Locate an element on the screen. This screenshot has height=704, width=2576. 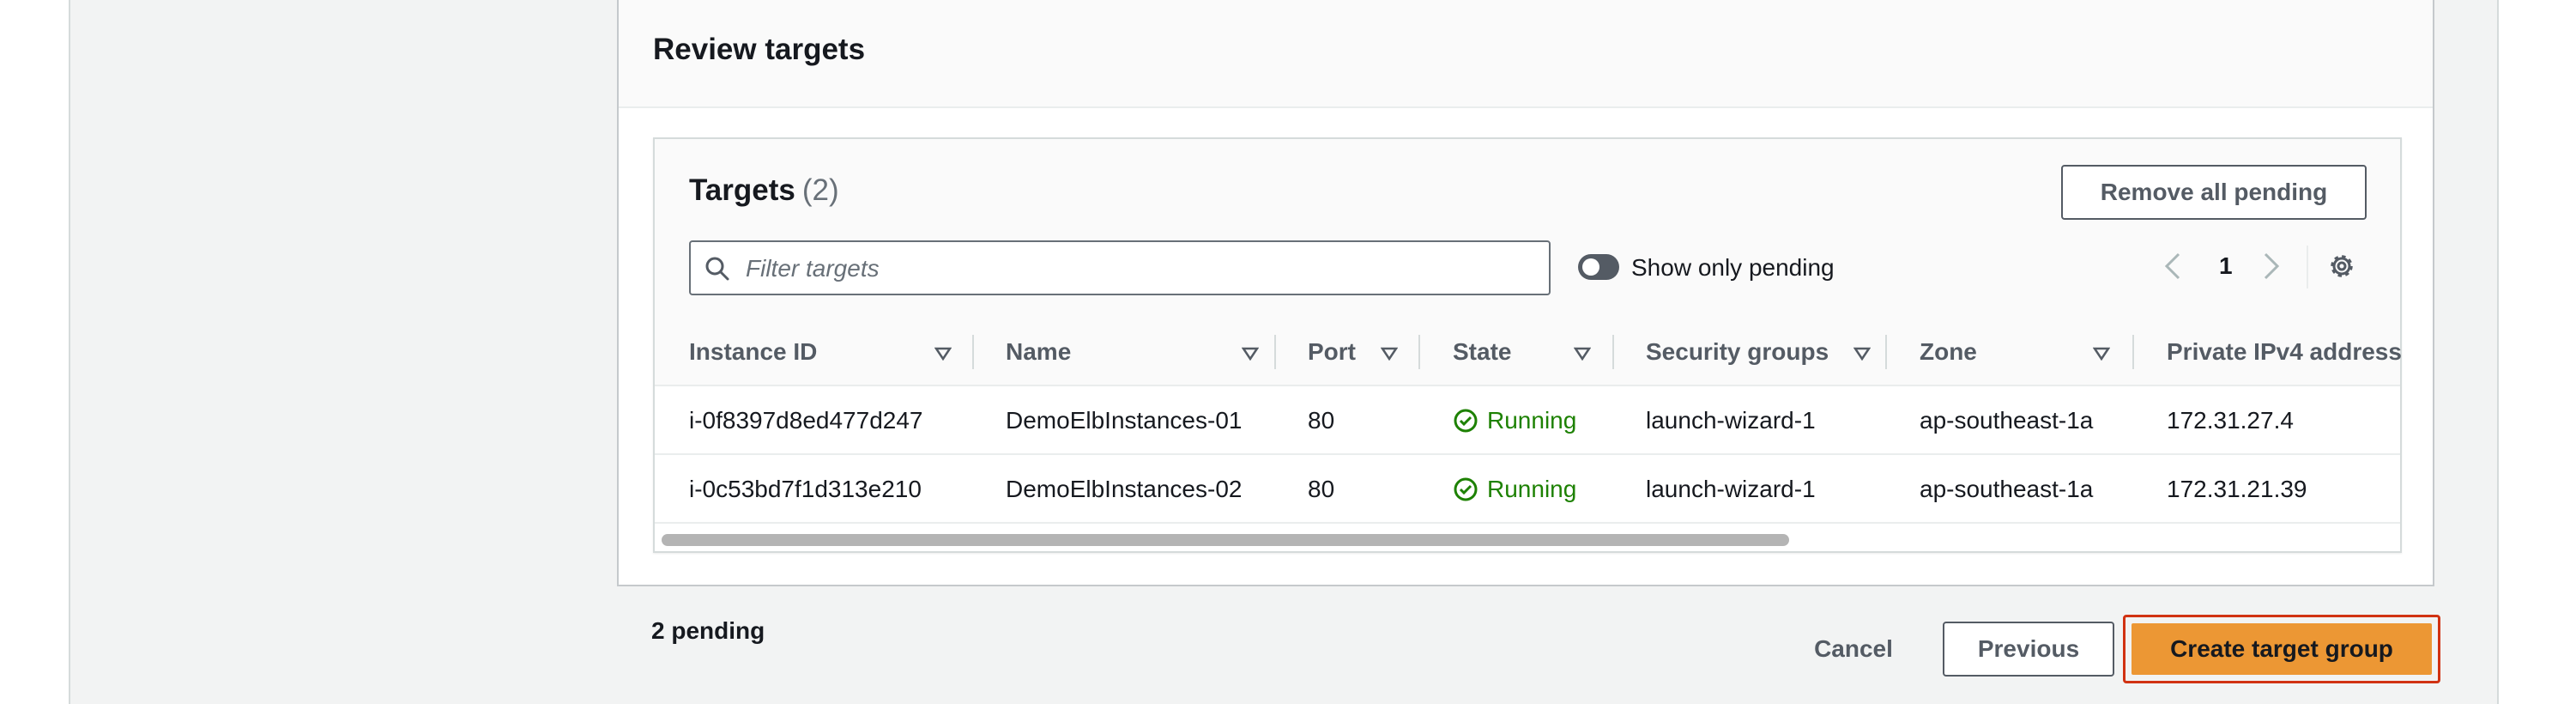
targets-count: (2) is located at coordinates (820, 190).